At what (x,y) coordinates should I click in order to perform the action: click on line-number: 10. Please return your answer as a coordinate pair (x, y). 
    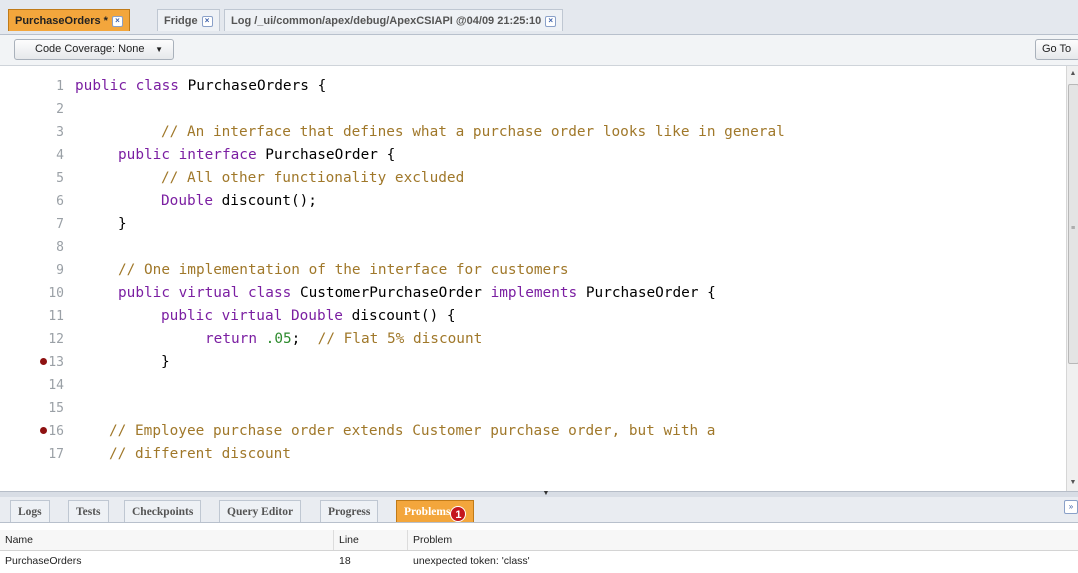
    Looking at the image, I should click on (56, 293).